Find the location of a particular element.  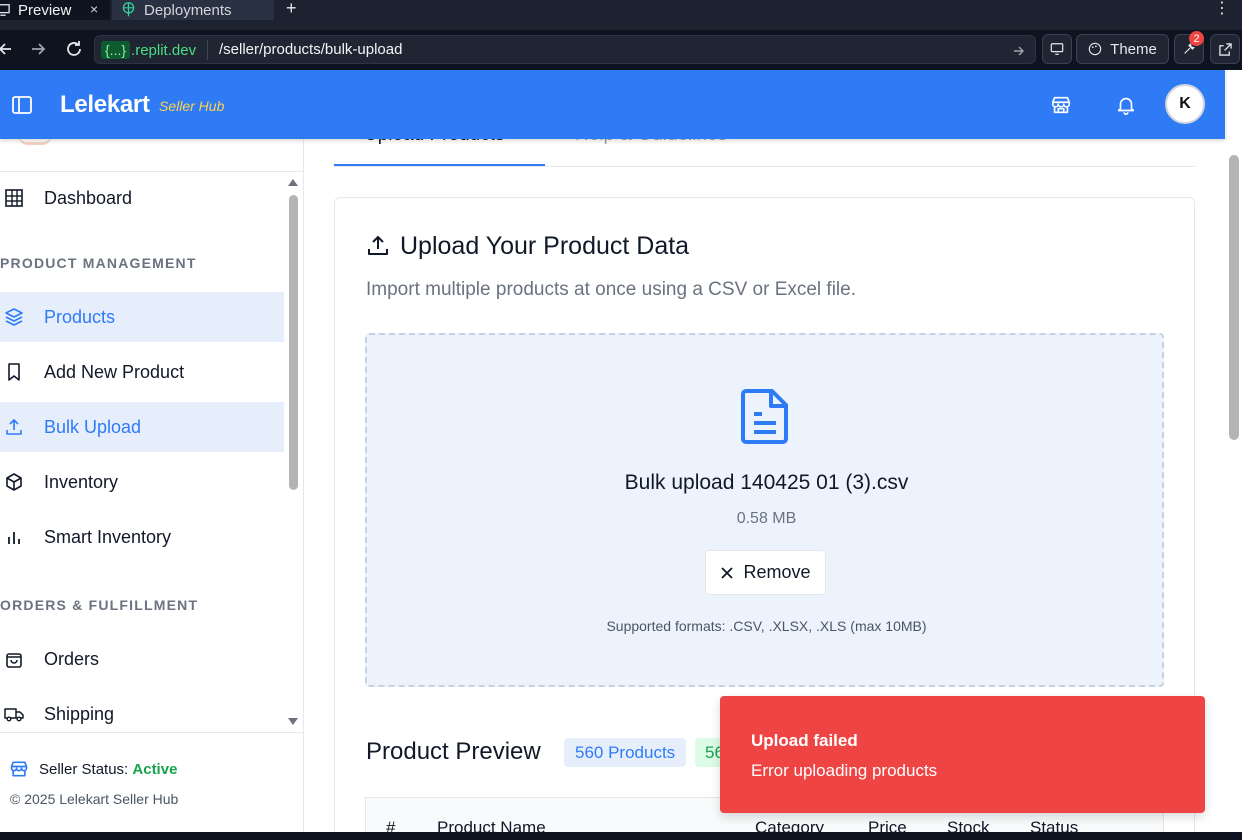

tab-deployments: Deployments is located at coordinates (193, 10).